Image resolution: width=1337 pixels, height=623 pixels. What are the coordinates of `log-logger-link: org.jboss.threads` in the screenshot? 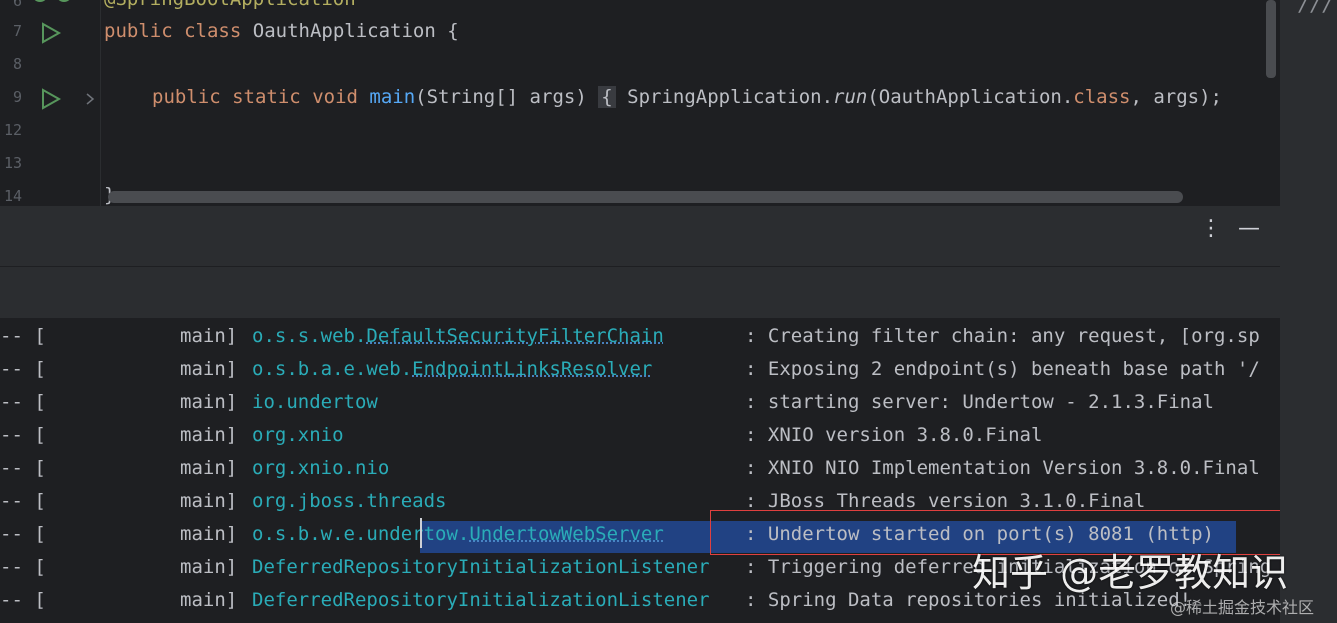 It's located at (349, 501).